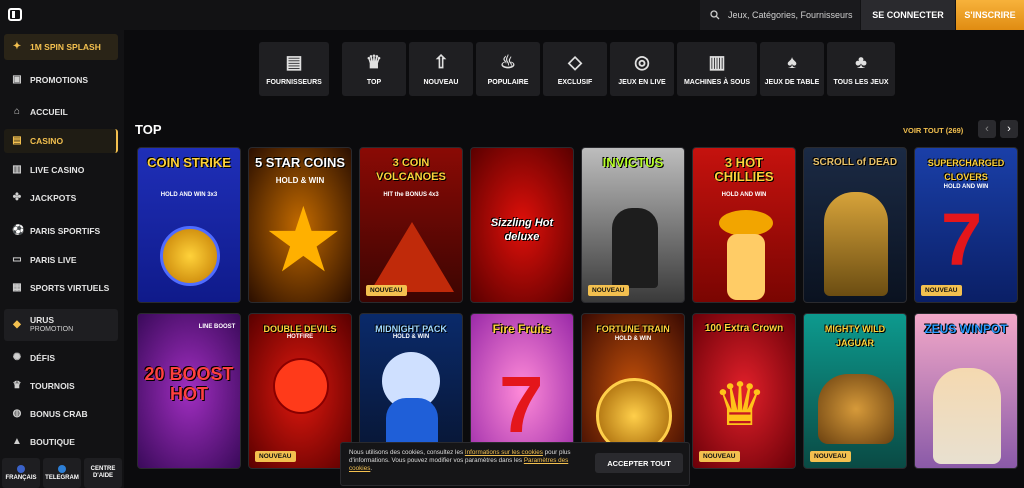  What do you see at coordinates (1009, 129) in the screenshot?
I see `next-arrow-icon: ›` at bounding box center [1009, 129].